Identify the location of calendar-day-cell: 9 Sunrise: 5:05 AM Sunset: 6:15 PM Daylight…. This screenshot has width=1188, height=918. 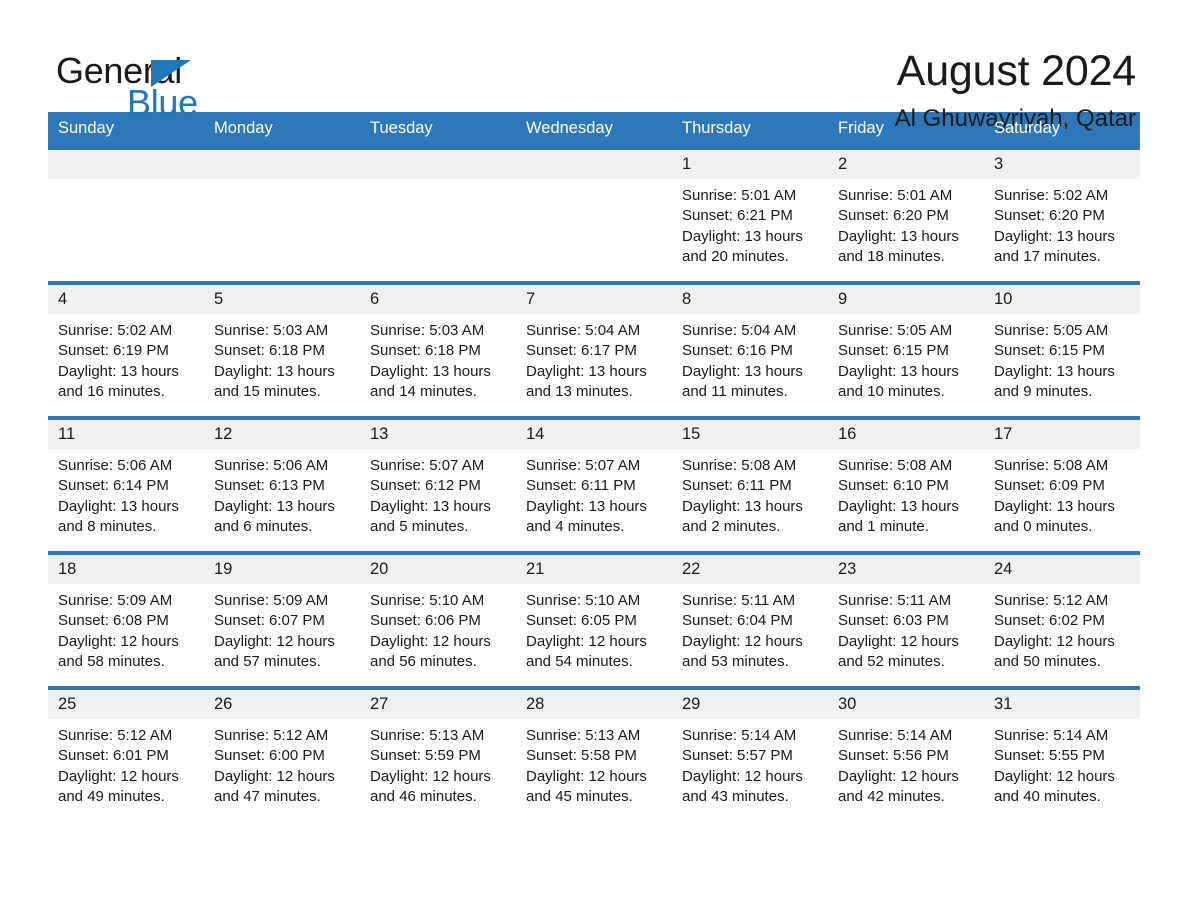
(906, 349).